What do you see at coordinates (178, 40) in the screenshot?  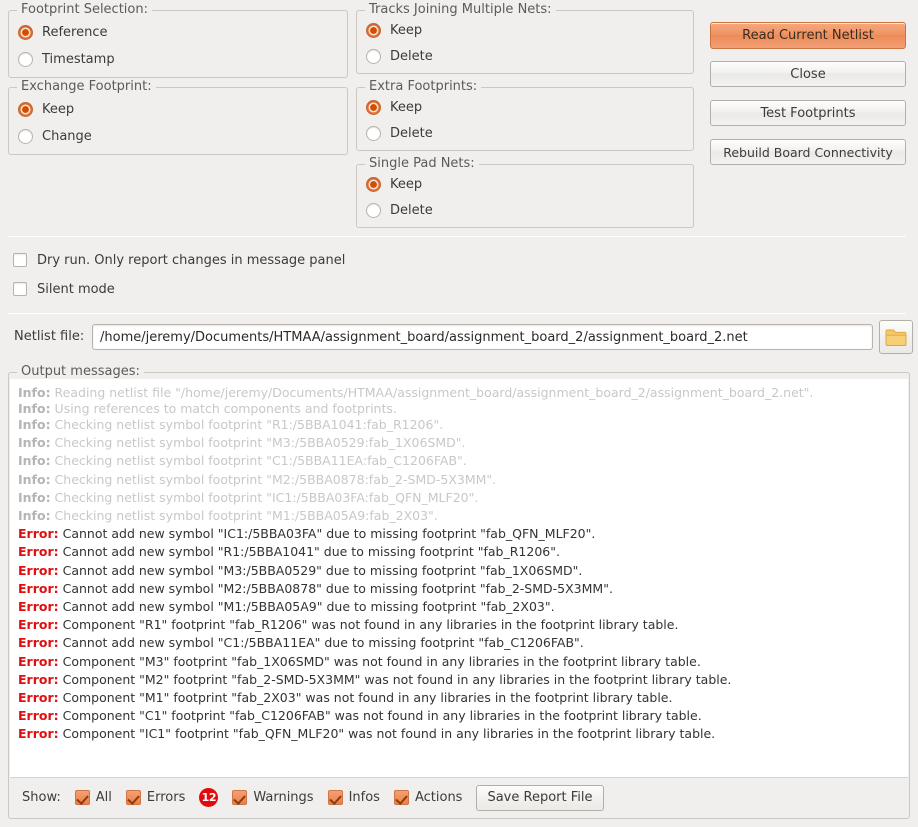 I see `group-footprint-selection: Footprint Selection: Reference Timestamp` at bounding box center [178, 40].